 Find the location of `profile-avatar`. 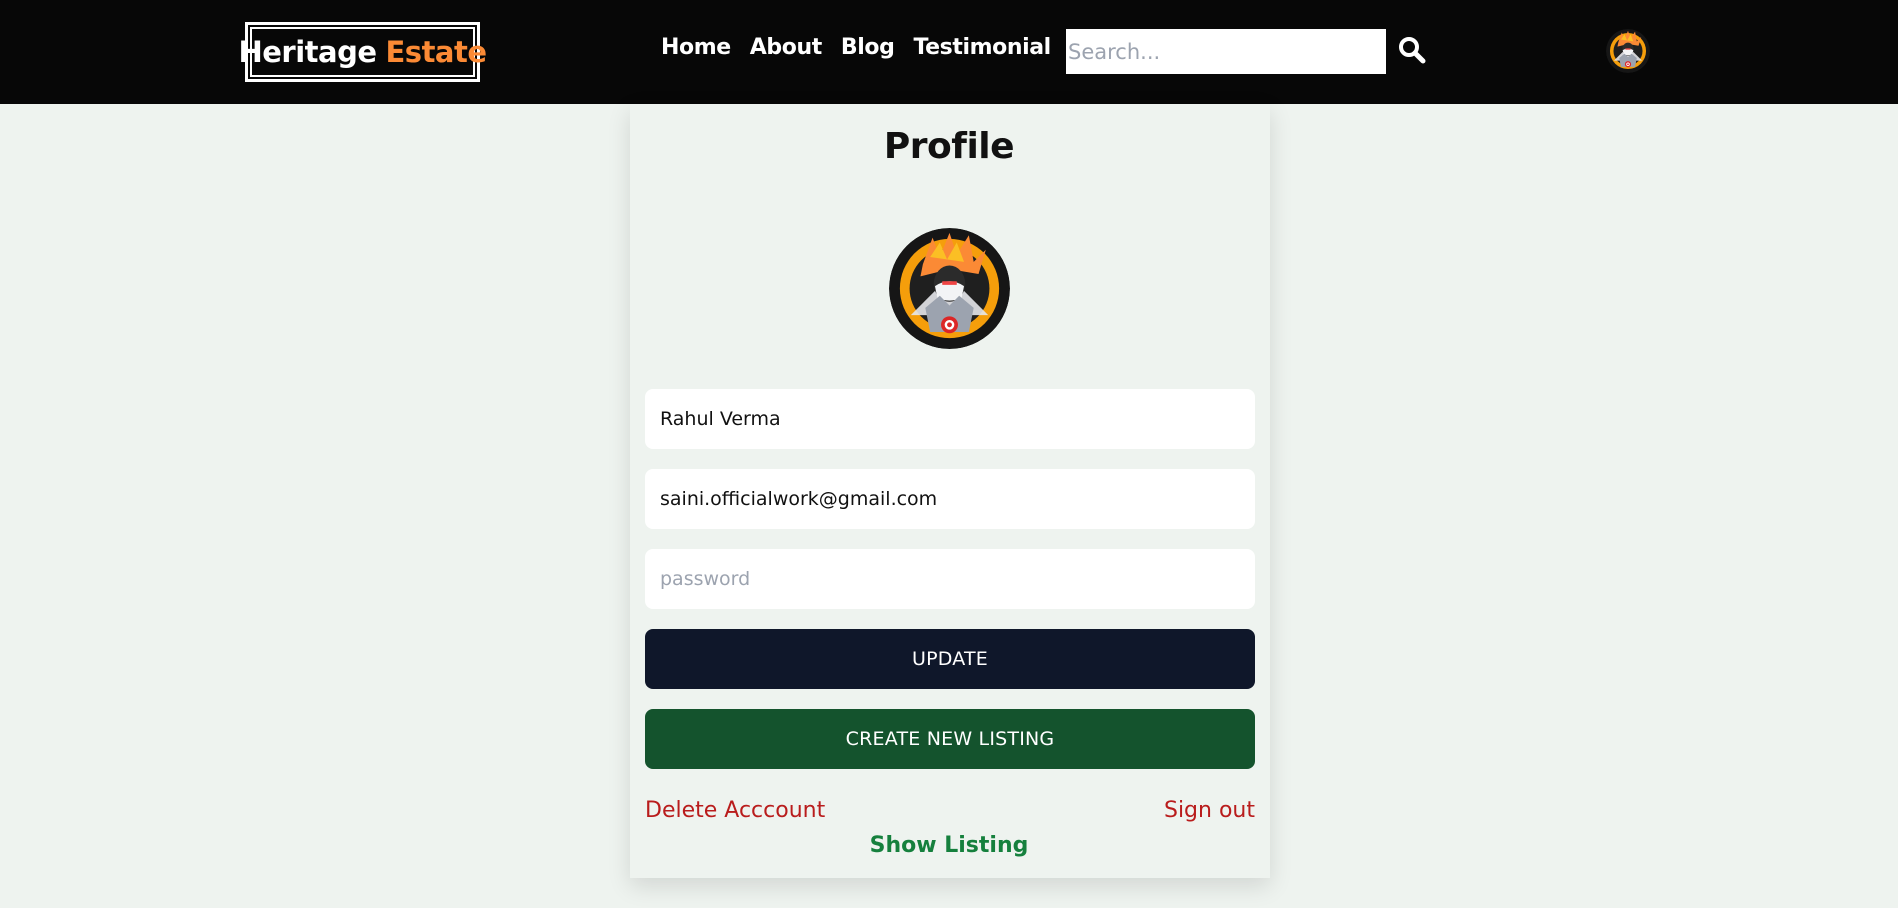

profile-avatar is located at coordinates (949, 288).